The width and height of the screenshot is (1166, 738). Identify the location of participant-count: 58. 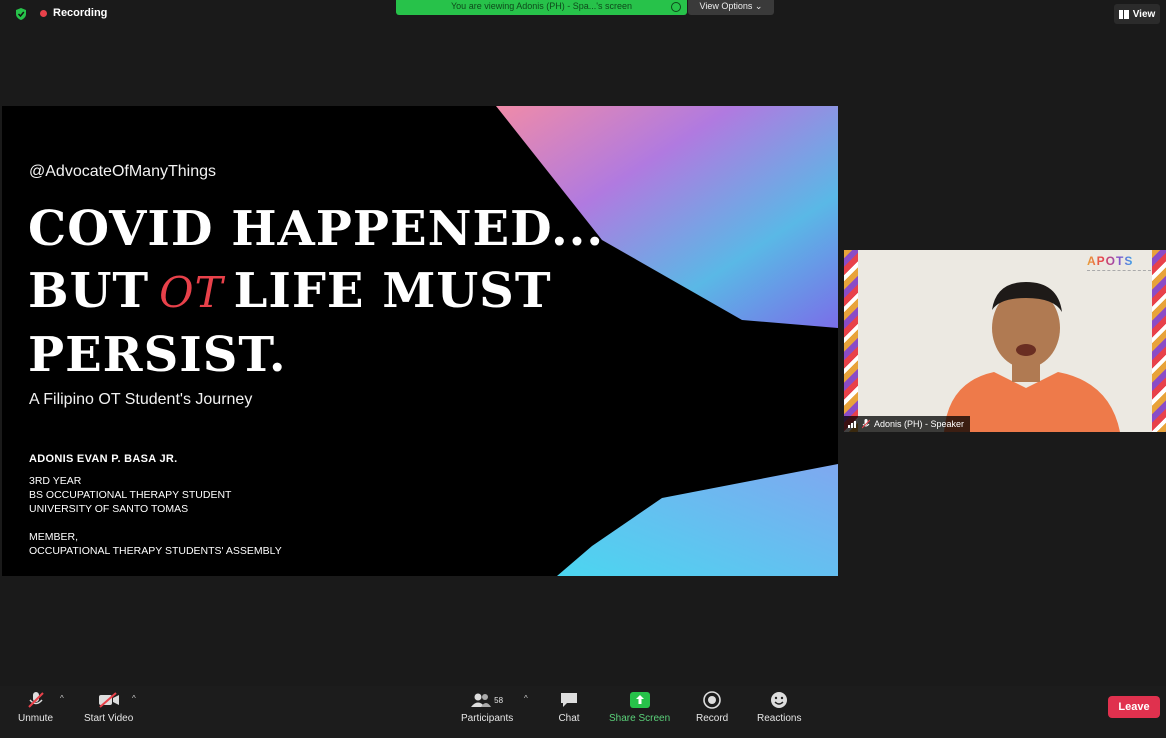
(499, 700).